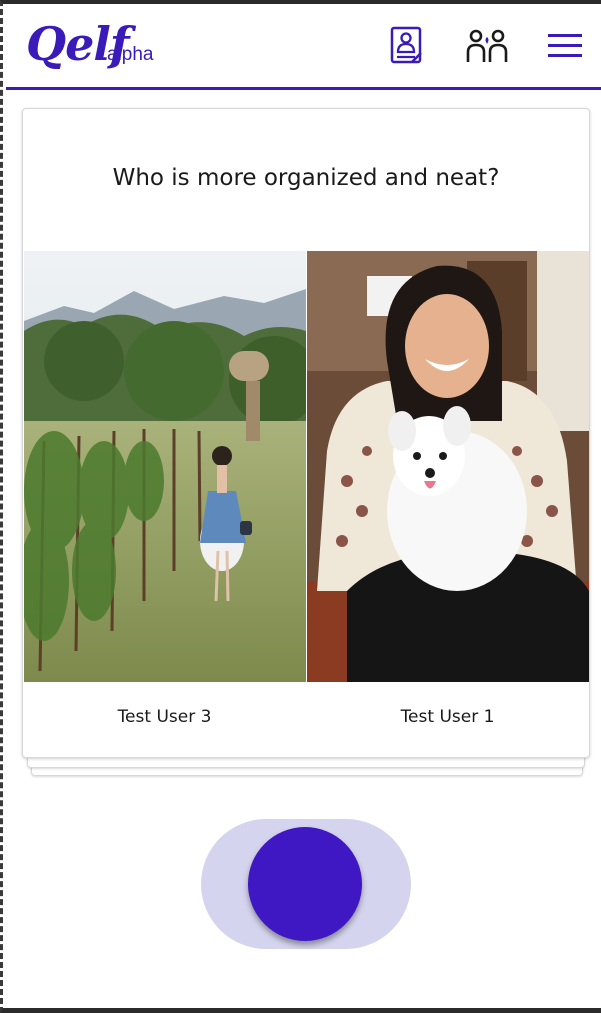 This screenshot has width=601, height=1013. What do you see at coordinates (306, 178) in the screenshot?
I see `question-text: Who is more organized and neat?` at bounding box center [306, 178].